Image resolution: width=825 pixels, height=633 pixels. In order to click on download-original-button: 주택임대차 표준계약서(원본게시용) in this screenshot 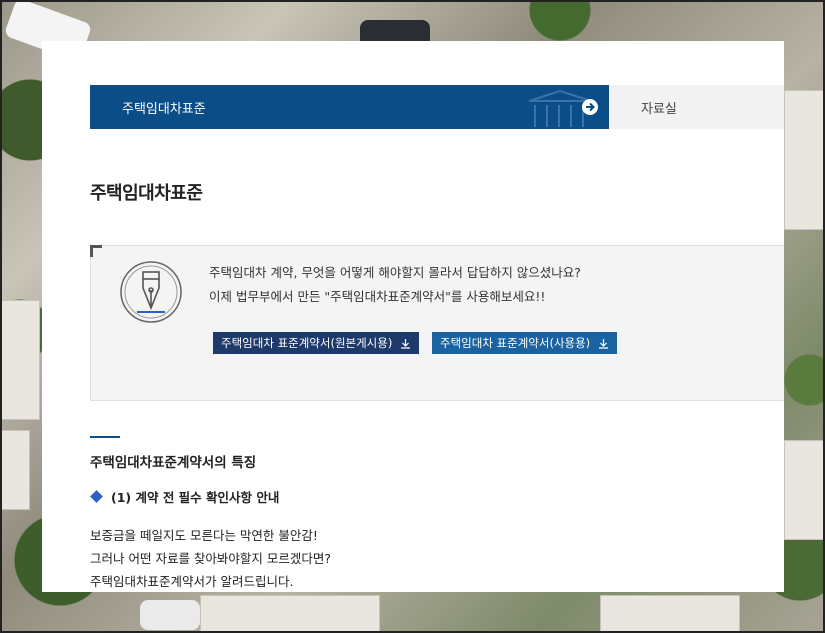, I will do `click(316, 343)`.